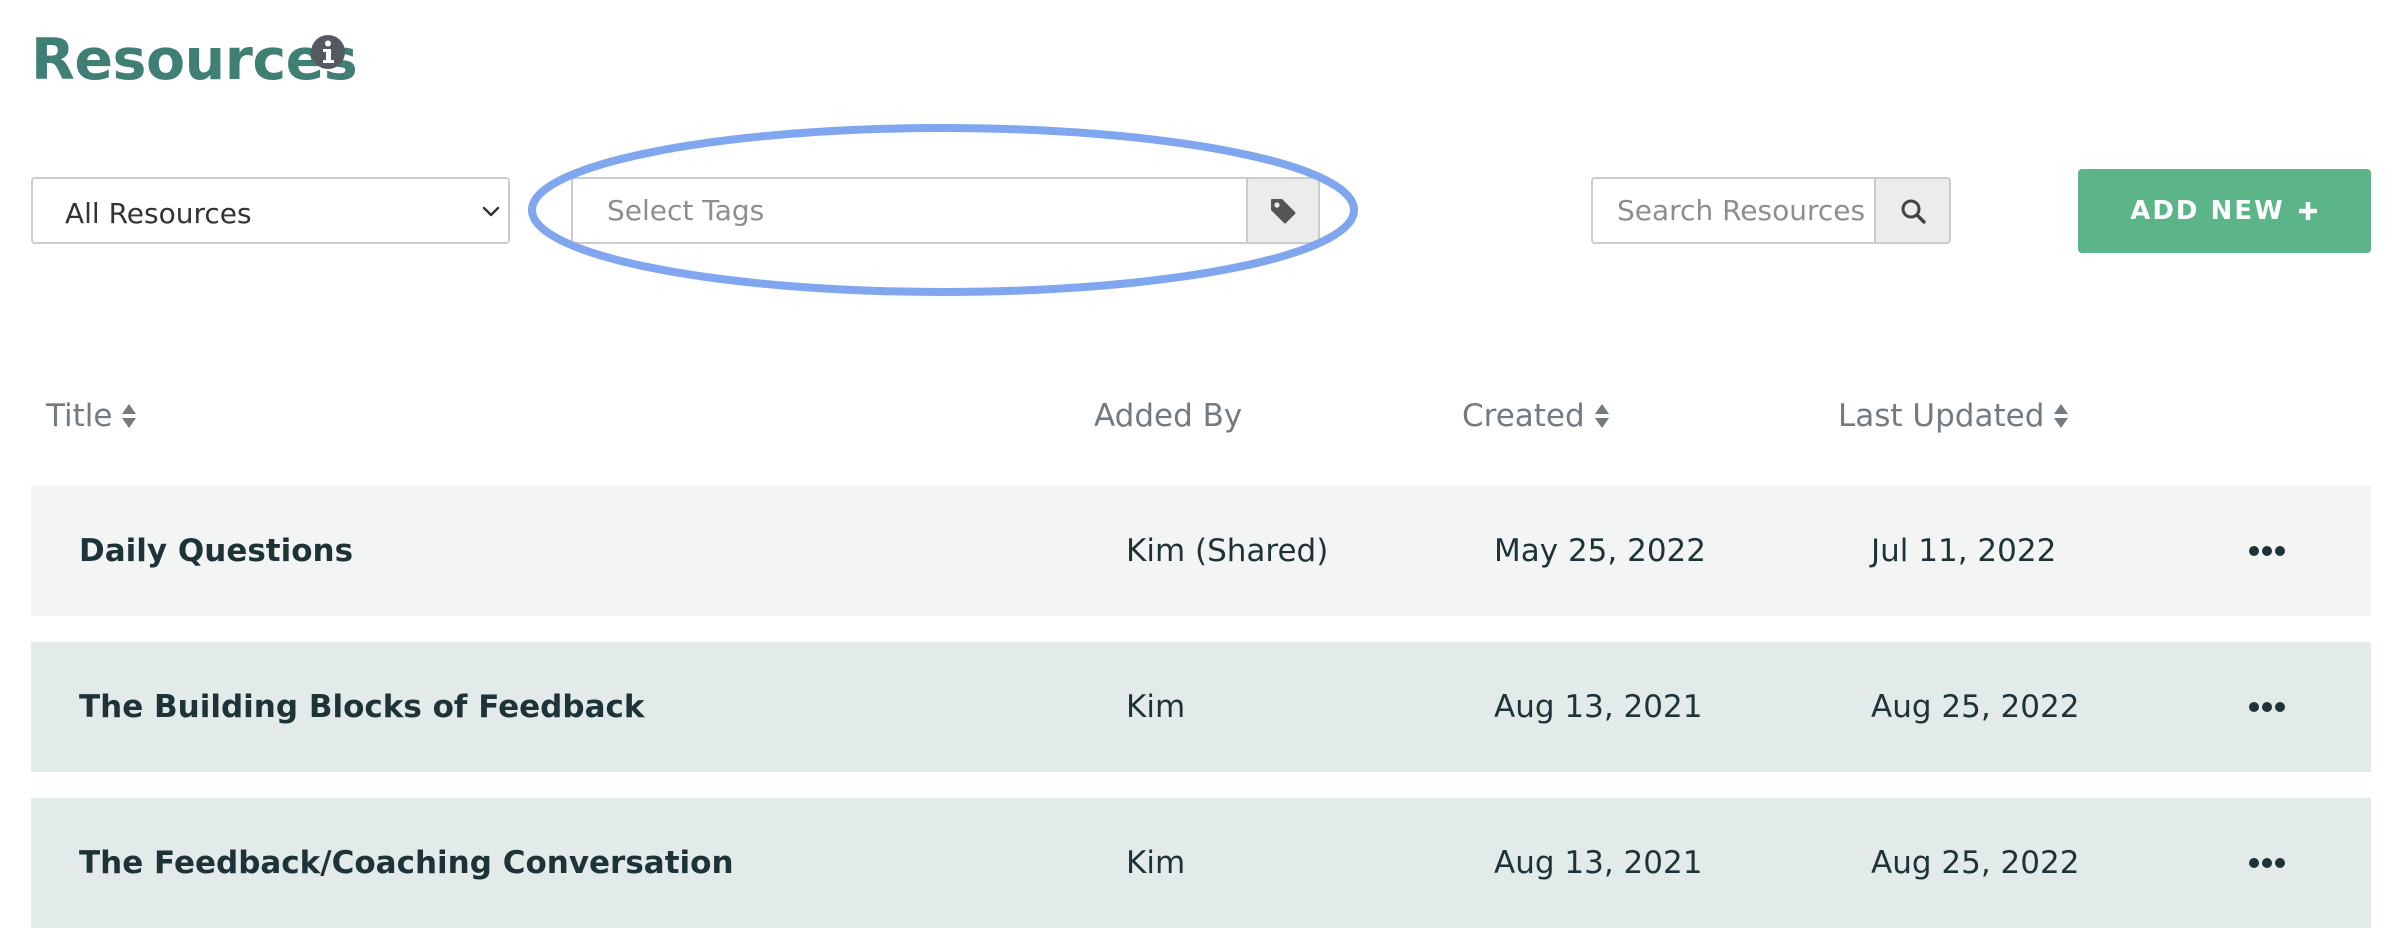 The height and width of the screenshot is (950, 2404). I want to click on add-new-label: ADD NEW, so click(2207, 211).